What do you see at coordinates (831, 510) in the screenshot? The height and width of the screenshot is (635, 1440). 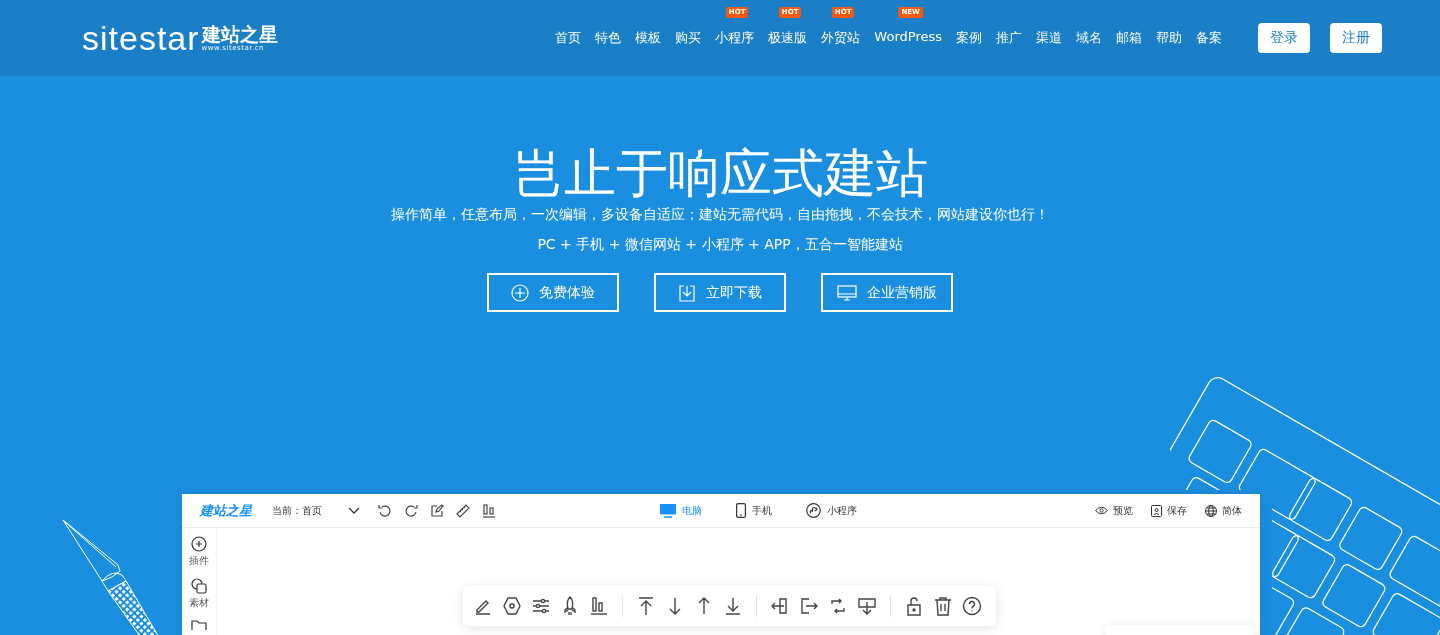 I see `device-tab: 小程序` at bounding box center [831, 510].